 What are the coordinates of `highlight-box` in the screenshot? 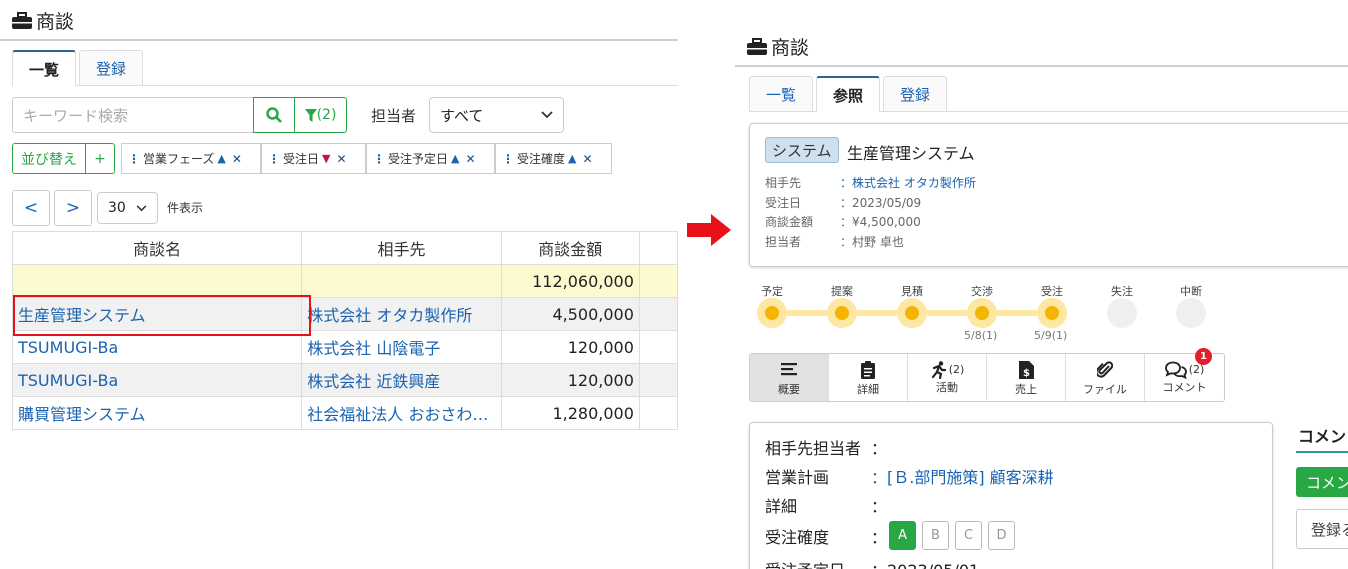 It's located at (162, 315).